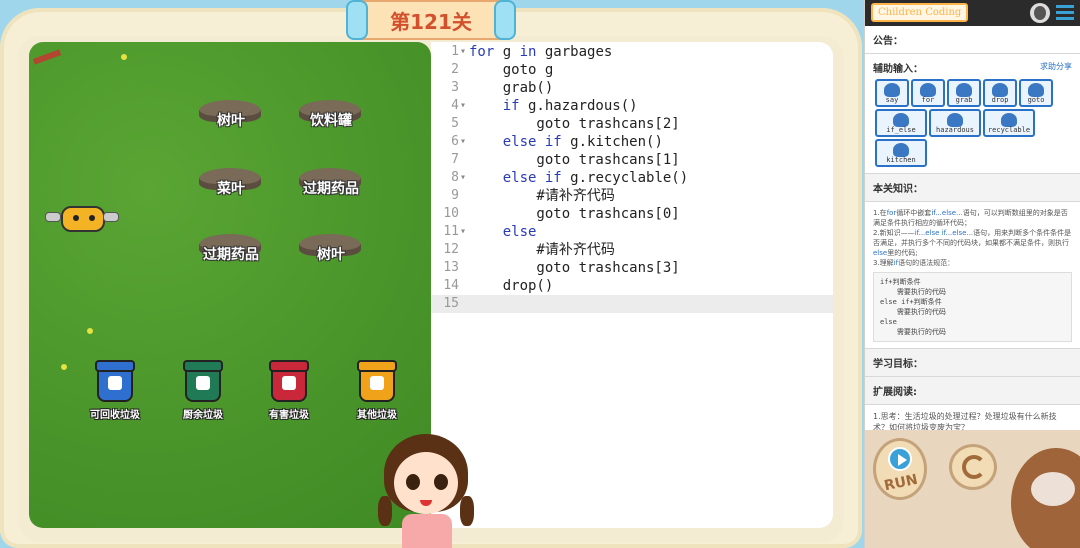 The height and width of the screenshot is (548, 1080). I want to click on code-line: 11 ▾ else, so click(632, 232).